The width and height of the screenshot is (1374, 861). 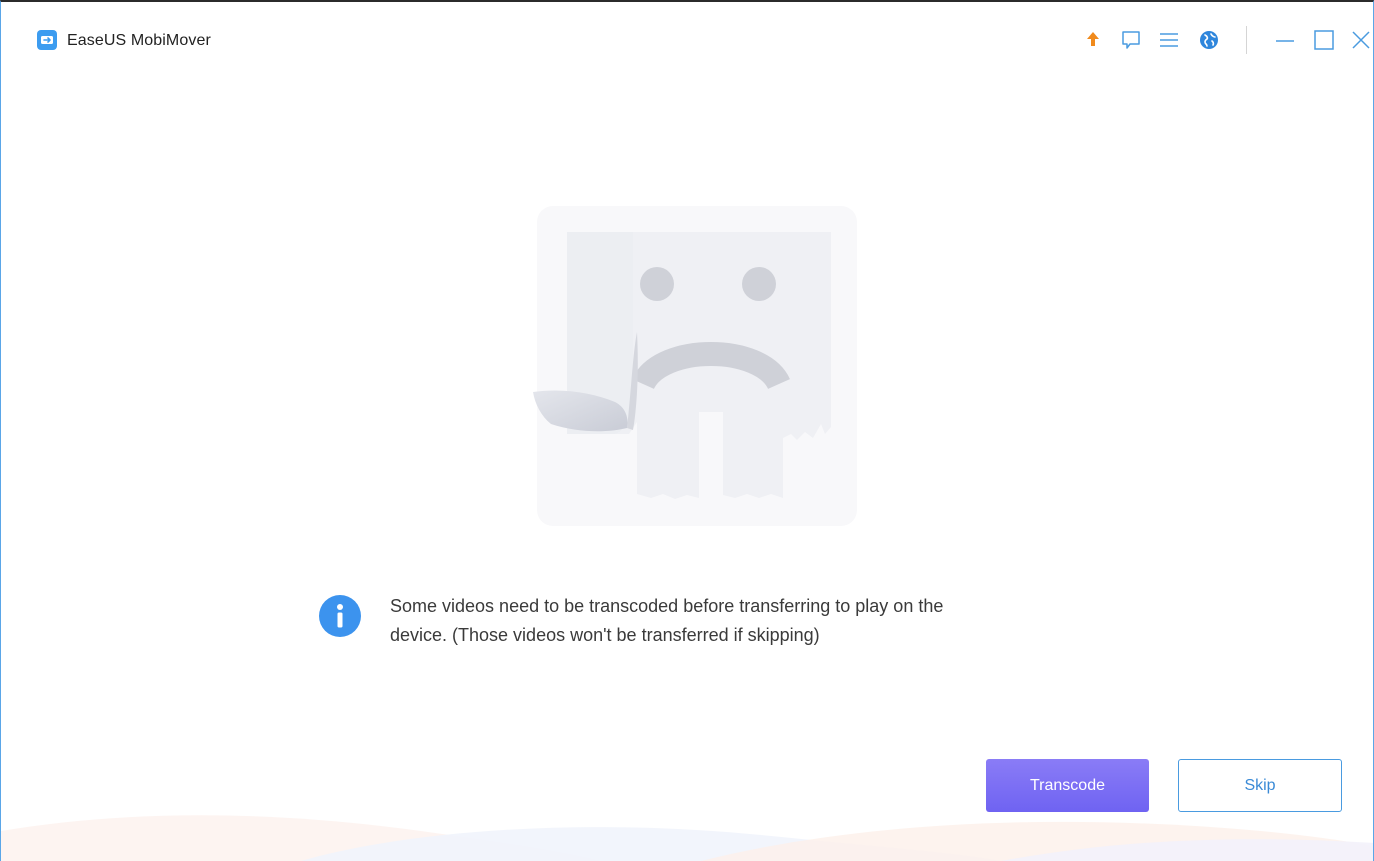 I want to click on menu-icon, so click(x=1169, y=40).